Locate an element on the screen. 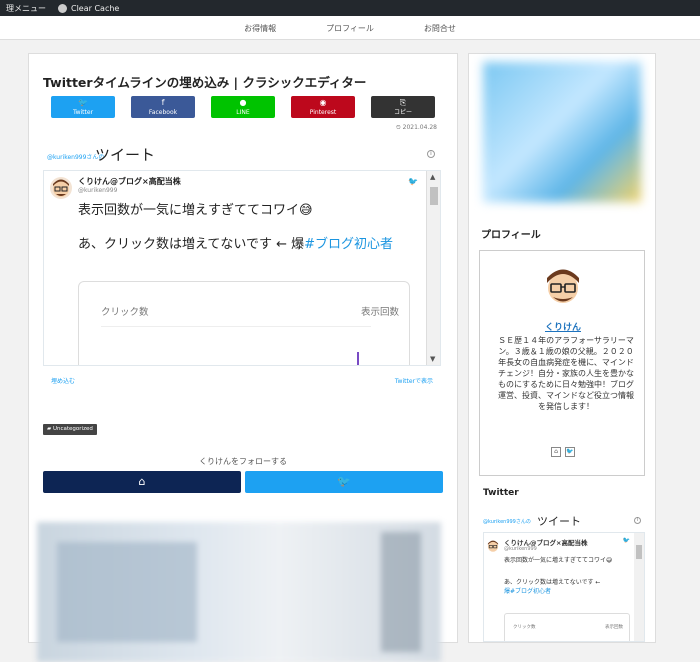 The image size is (700, 662). sidebar-timeline-scrollbar is located at coordinates (639, 587).